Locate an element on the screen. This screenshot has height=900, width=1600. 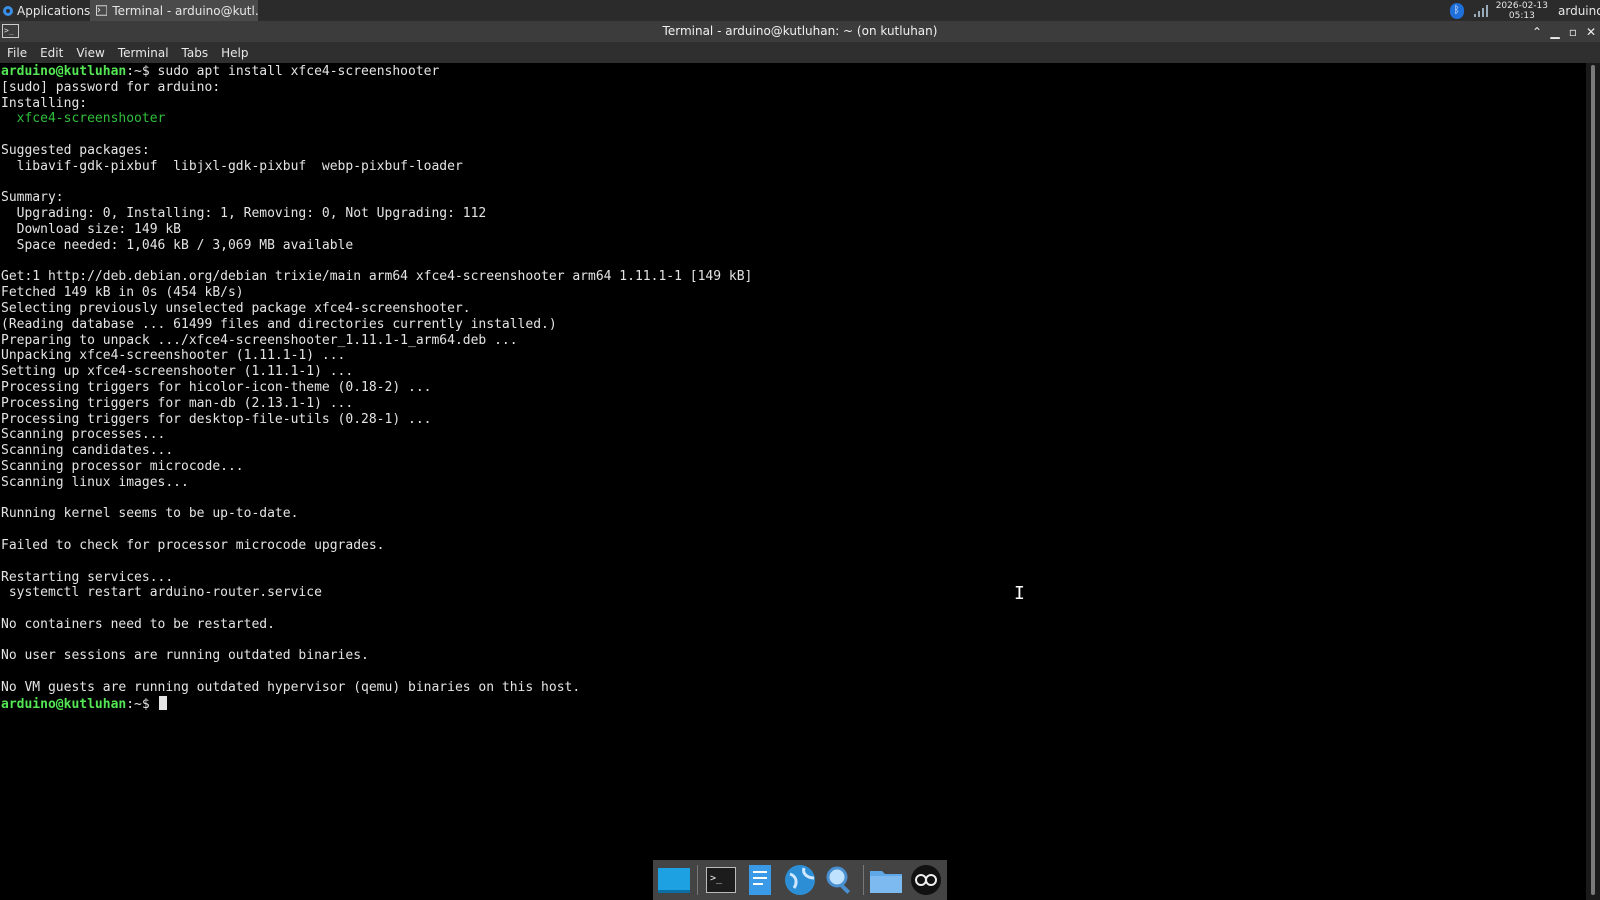
browser-icon is located at coordinates (800, 880).